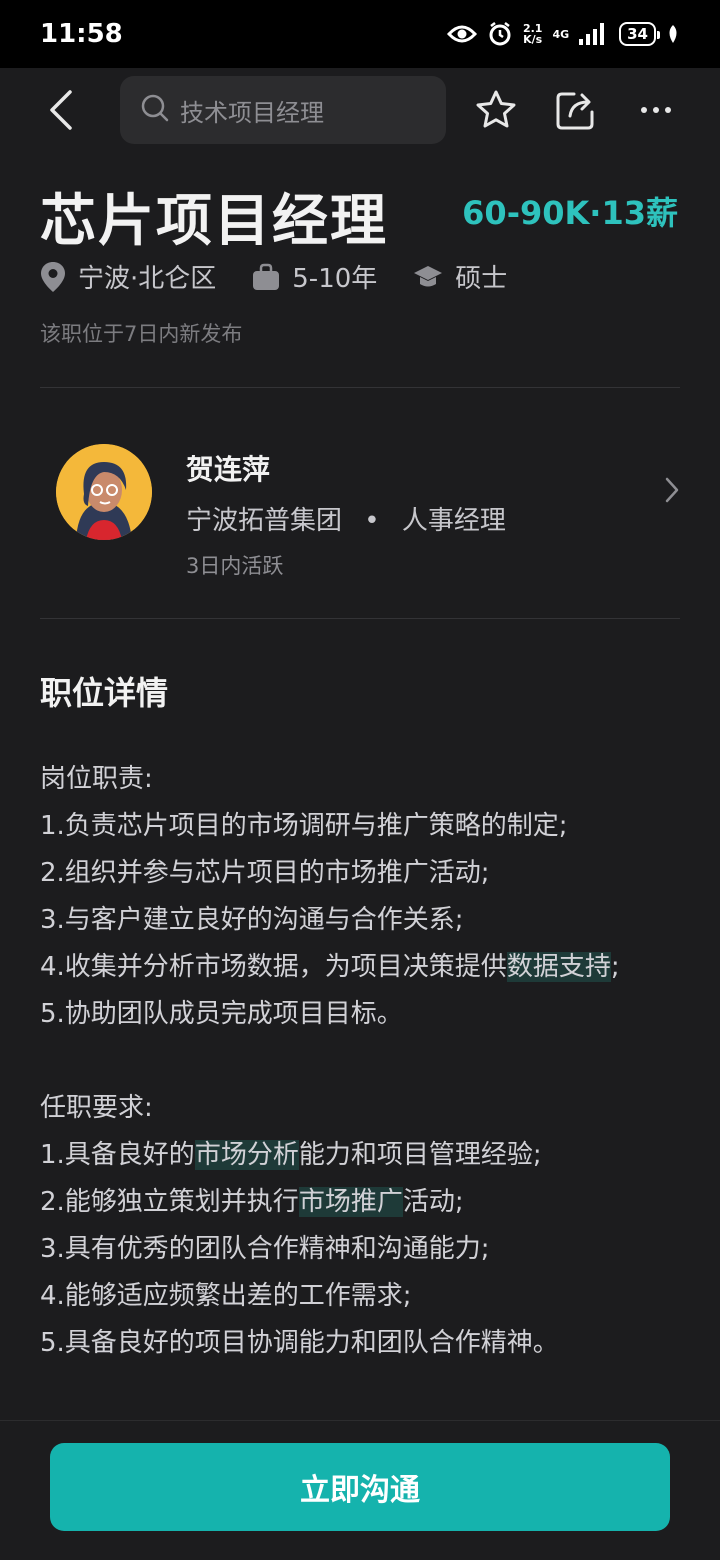 The height and width of the screenshot is (1560, 720). I want to click on search-placeholder: 技术项目经理, so click(252, 112).